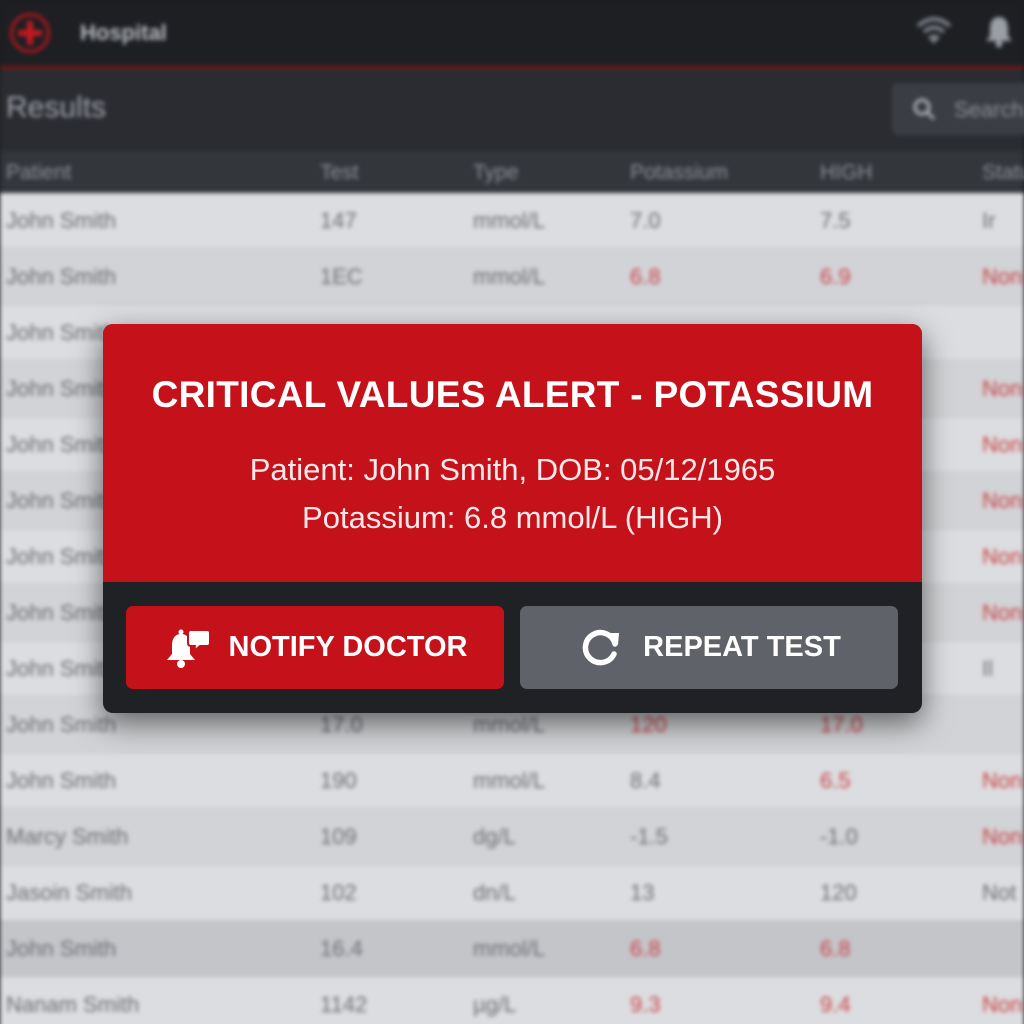 This screenshot has height=1024, width=1024. What do you see at coordinates (348, 647) in the screenshot?
I see `notify-doctor-label: NOTIFY DOCTOR` at bounding box center [348, 647].